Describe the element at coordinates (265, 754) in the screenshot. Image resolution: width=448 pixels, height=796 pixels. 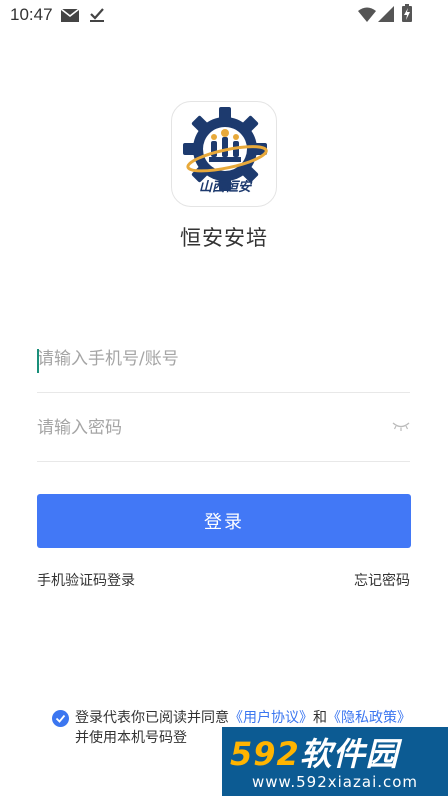
I see `watermark-number: 592` at that location.